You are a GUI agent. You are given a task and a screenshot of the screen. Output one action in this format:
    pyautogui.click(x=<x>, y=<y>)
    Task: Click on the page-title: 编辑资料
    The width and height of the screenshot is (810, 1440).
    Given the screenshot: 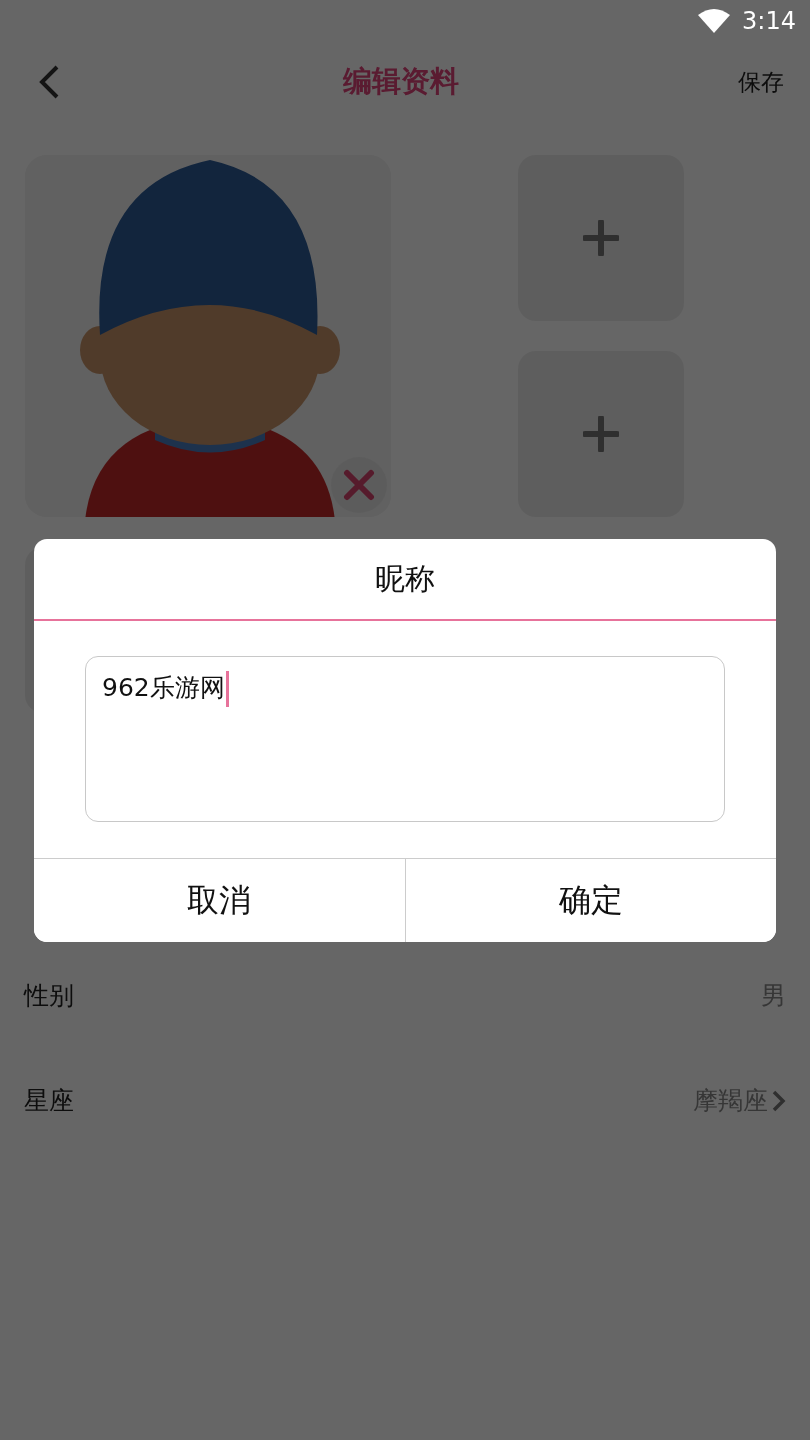 What is the action you would take?
    pyautogui.click(x=401, y=81)
    